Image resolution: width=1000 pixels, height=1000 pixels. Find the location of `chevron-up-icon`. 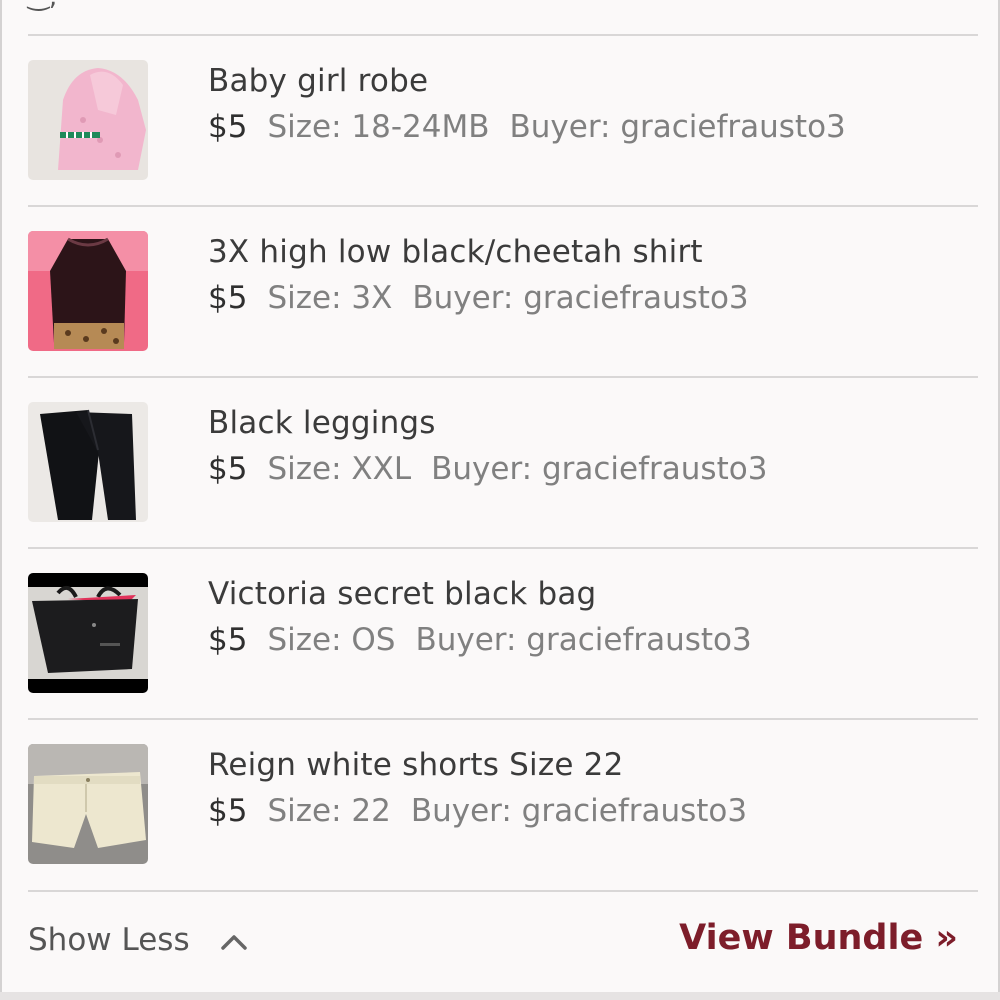

chevron-up-icon is located at coordinates (234, 944).